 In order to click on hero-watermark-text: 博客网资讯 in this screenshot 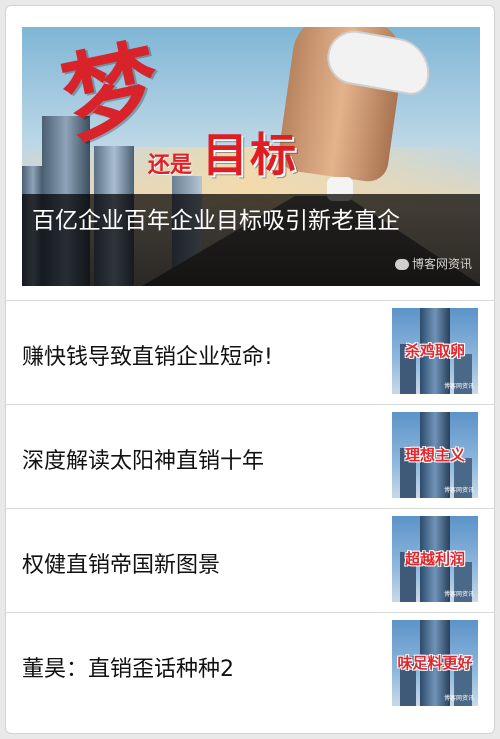, I will do `click(441, 264)`.